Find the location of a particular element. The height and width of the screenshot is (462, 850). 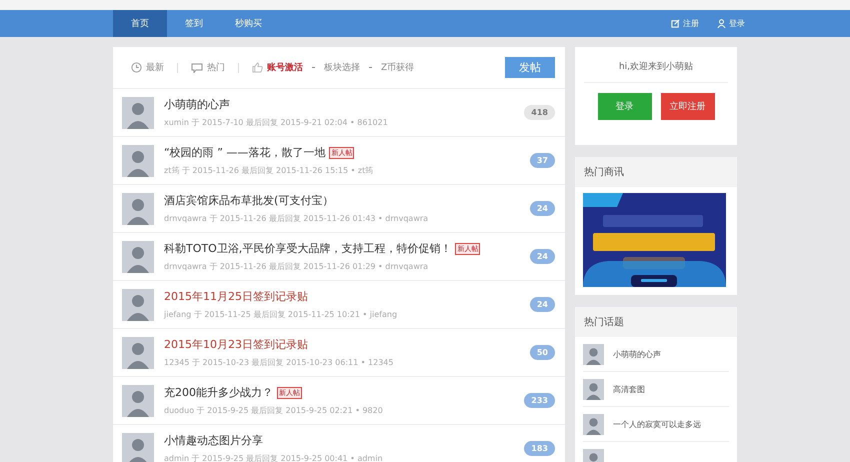

filter-link: 账号激活 is located at coordinates (277, 67).